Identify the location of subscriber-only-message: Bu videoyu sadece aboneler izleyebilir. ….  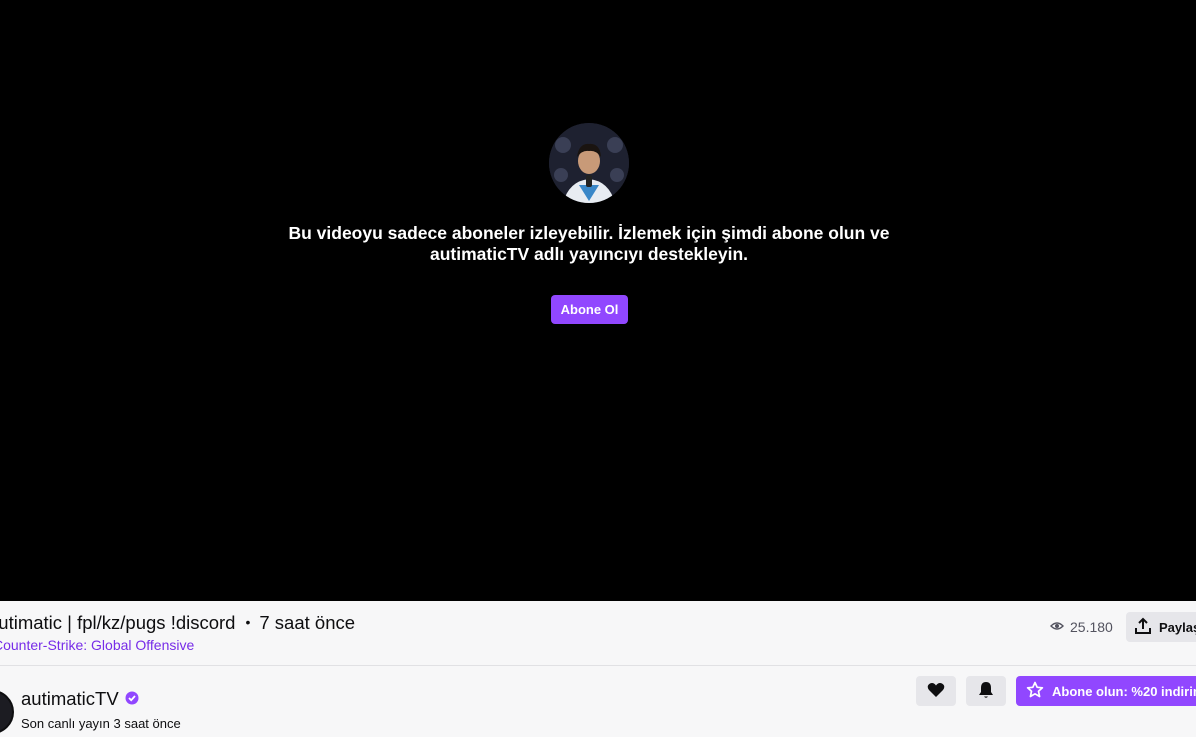
(589, 243).